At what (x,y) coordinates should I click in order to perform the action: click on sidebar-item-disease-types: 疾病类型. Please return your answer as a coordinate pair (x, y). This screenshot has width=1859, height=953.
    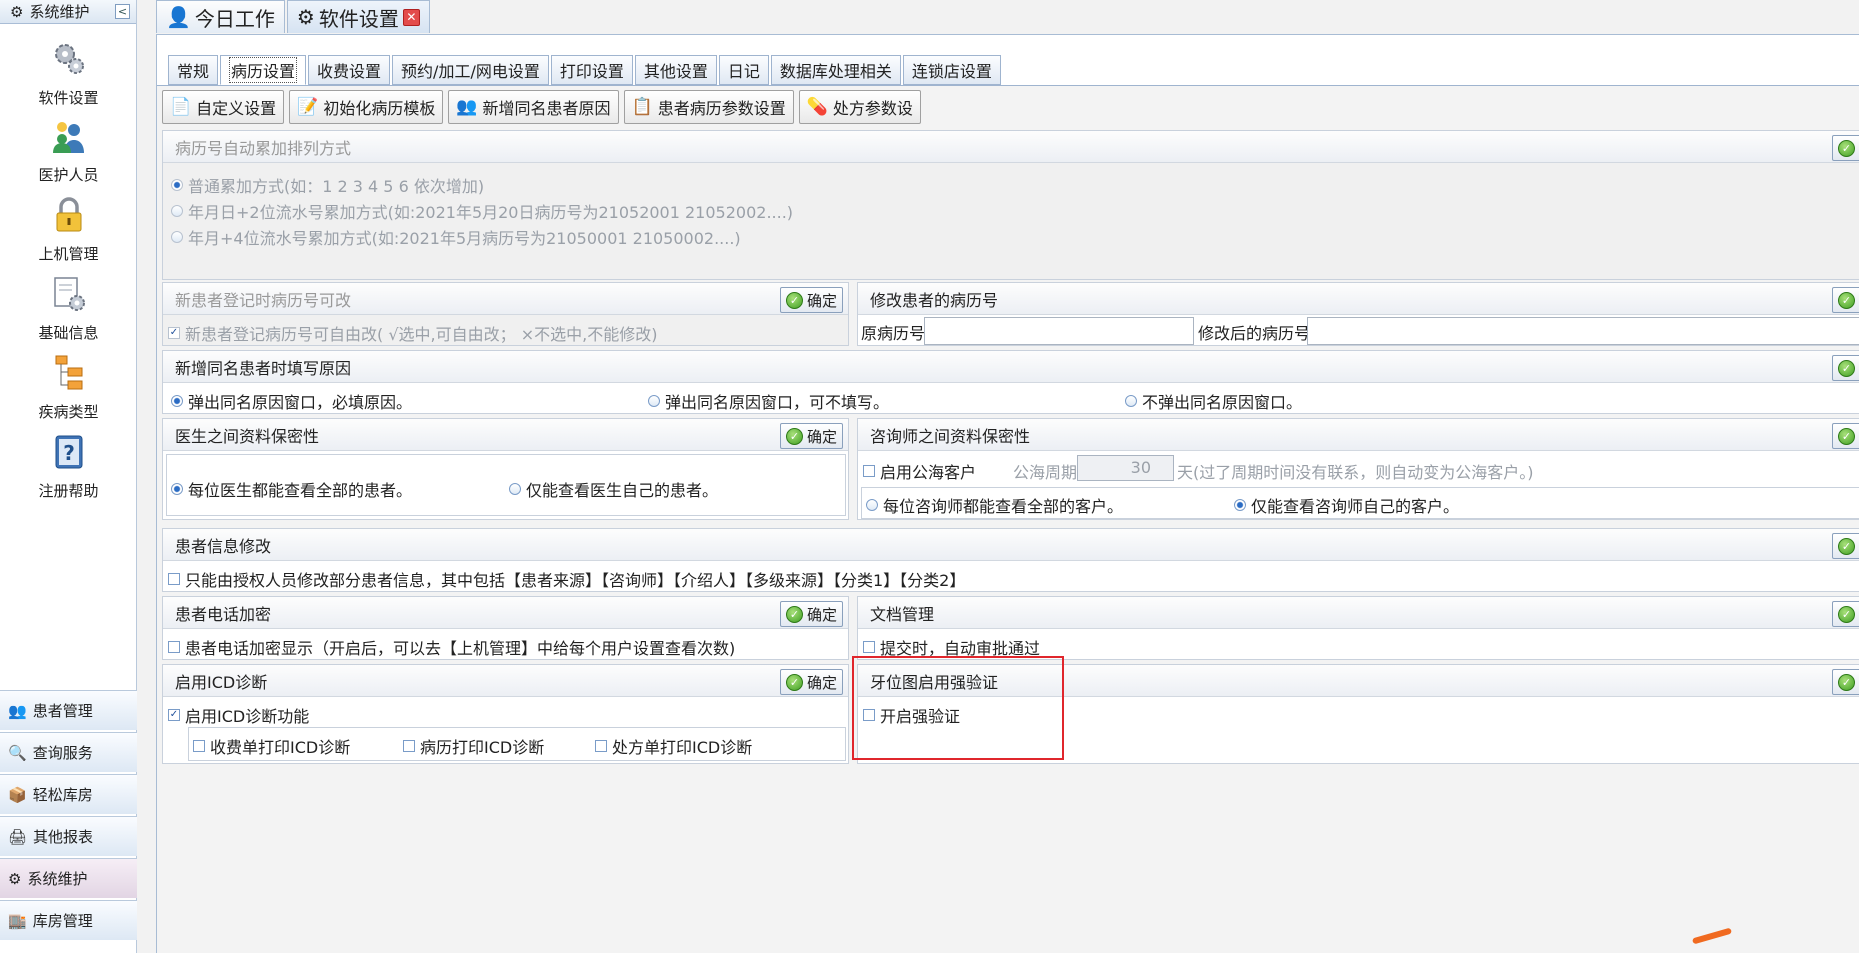
    Looking at the image, I should click on (68, 388).